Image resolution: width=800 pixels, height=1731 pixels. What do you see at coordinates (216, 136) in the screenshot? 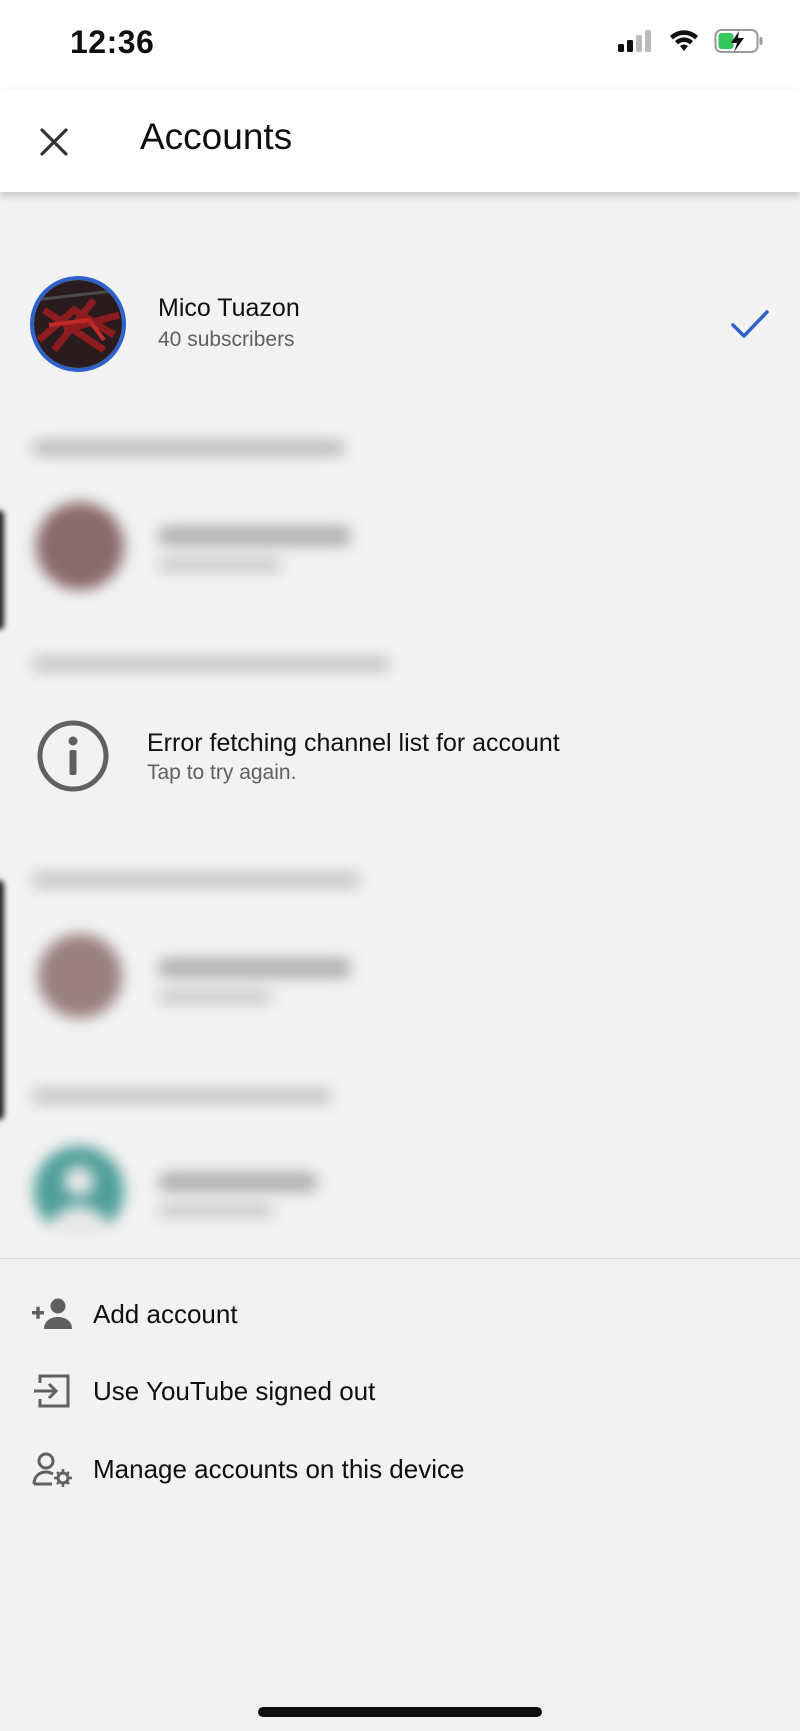
I see `page-title: Accounts` at bounding box center [216, 136].